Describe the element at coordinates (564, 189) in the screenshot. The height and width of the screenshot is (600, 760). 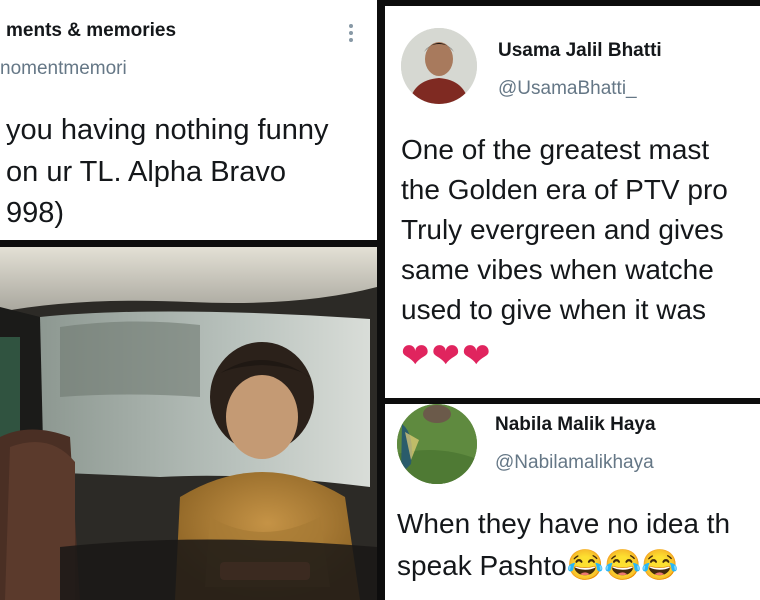
I see `tweet-text-line: the Golden era of PTV pro` at that location.